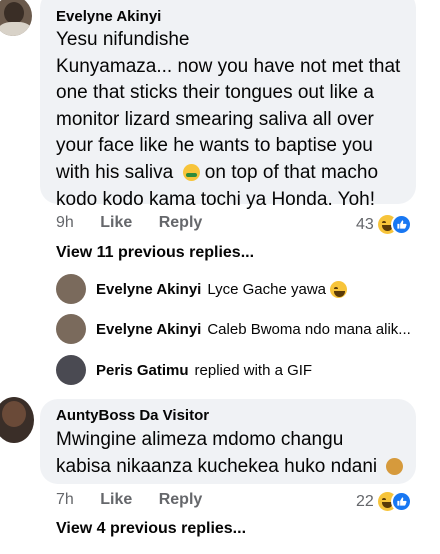 The width and height of the screenshot is (440, 554). What do you see at coordinates (228, 66) in the screenshot?
I see `comment-line: Kunyamaza... now you have not met that` at bounding box center [228, 66].